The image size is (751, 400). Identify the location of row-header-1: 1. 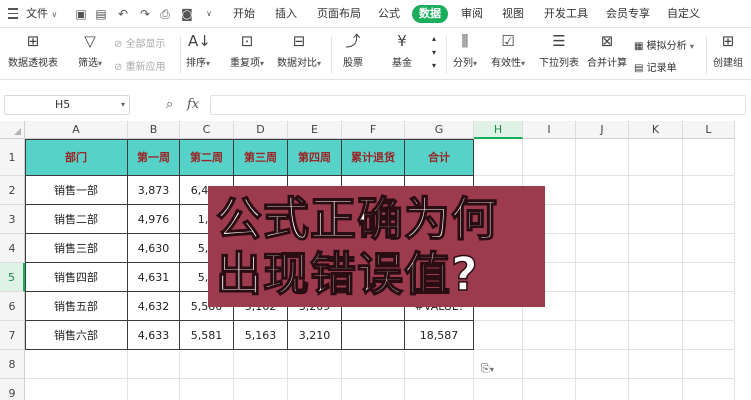
(12, 157).